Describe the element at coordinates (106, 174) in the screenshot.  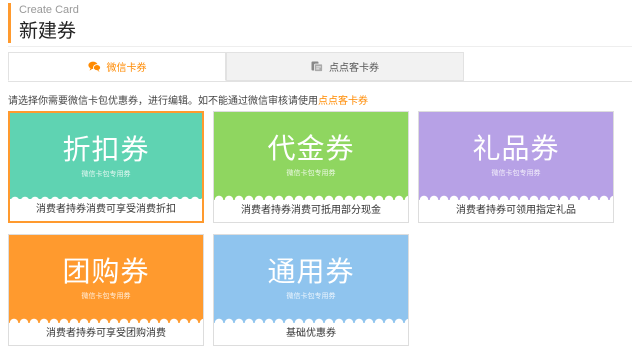
I see `card-discount-tag: 微信卡包专用券` at that location.